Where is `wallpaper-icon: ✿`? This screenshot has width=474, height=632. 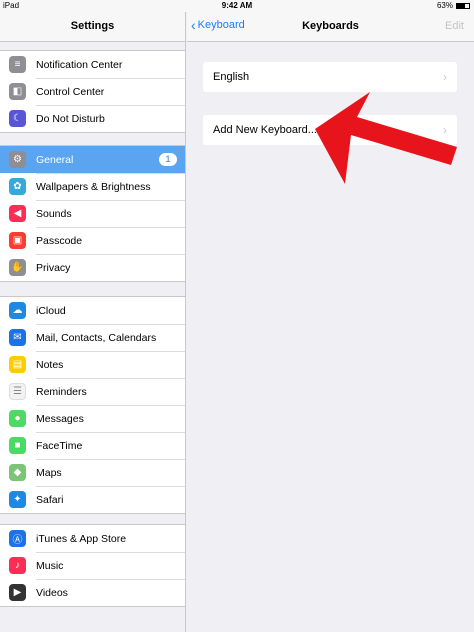
wallpaper-icon: ✿ is located at coordinates (17, 186).